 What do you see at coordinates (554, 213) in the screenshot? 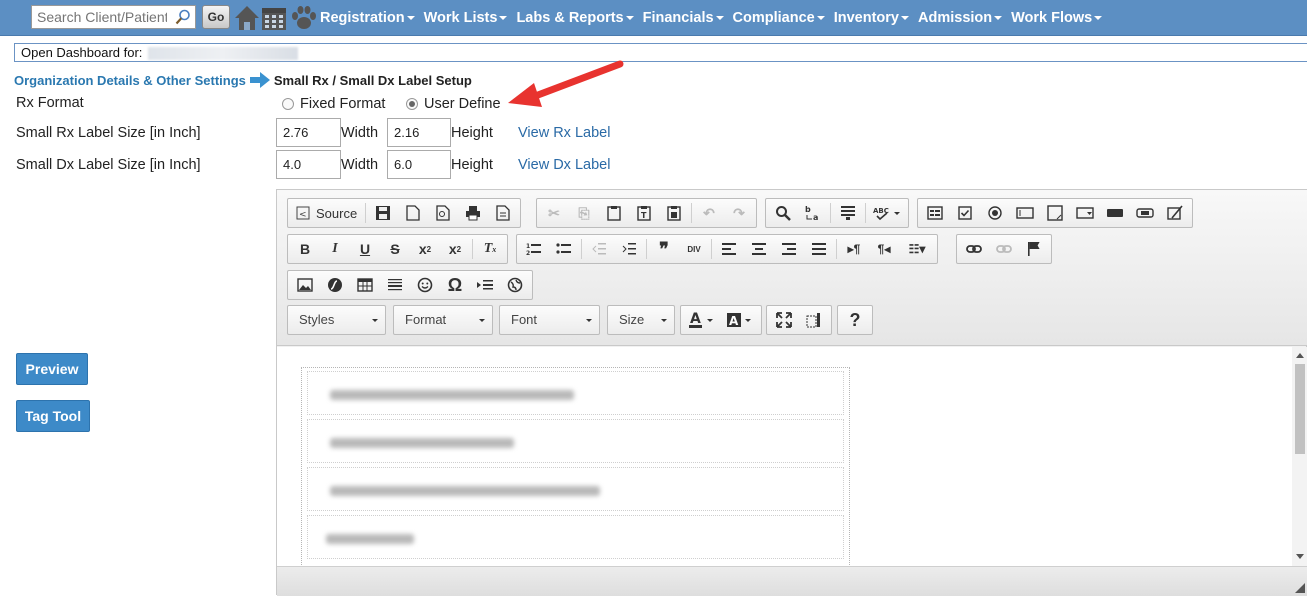
I see `cut-icon: ✂` at bounding box center [554, 213].